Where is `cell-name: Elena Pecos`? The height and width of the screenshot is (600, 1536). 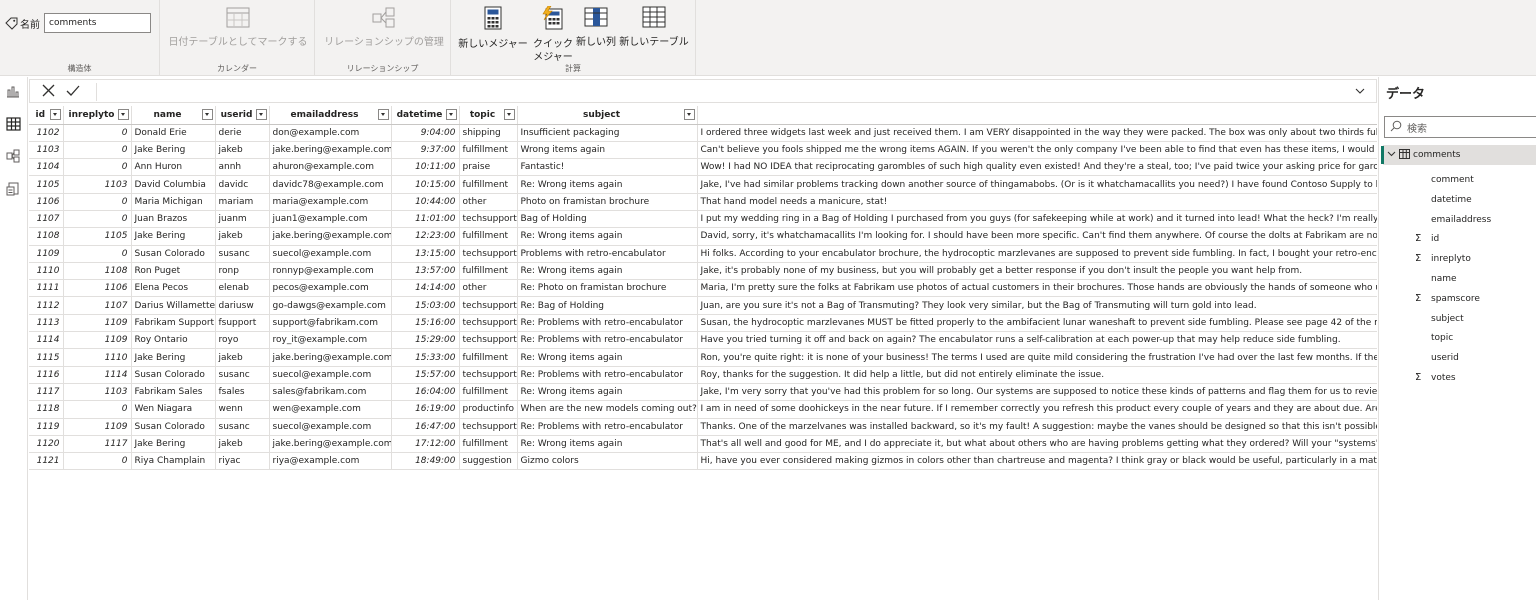 cell-name: Elena Pecos is located at coordinates (173, 288).